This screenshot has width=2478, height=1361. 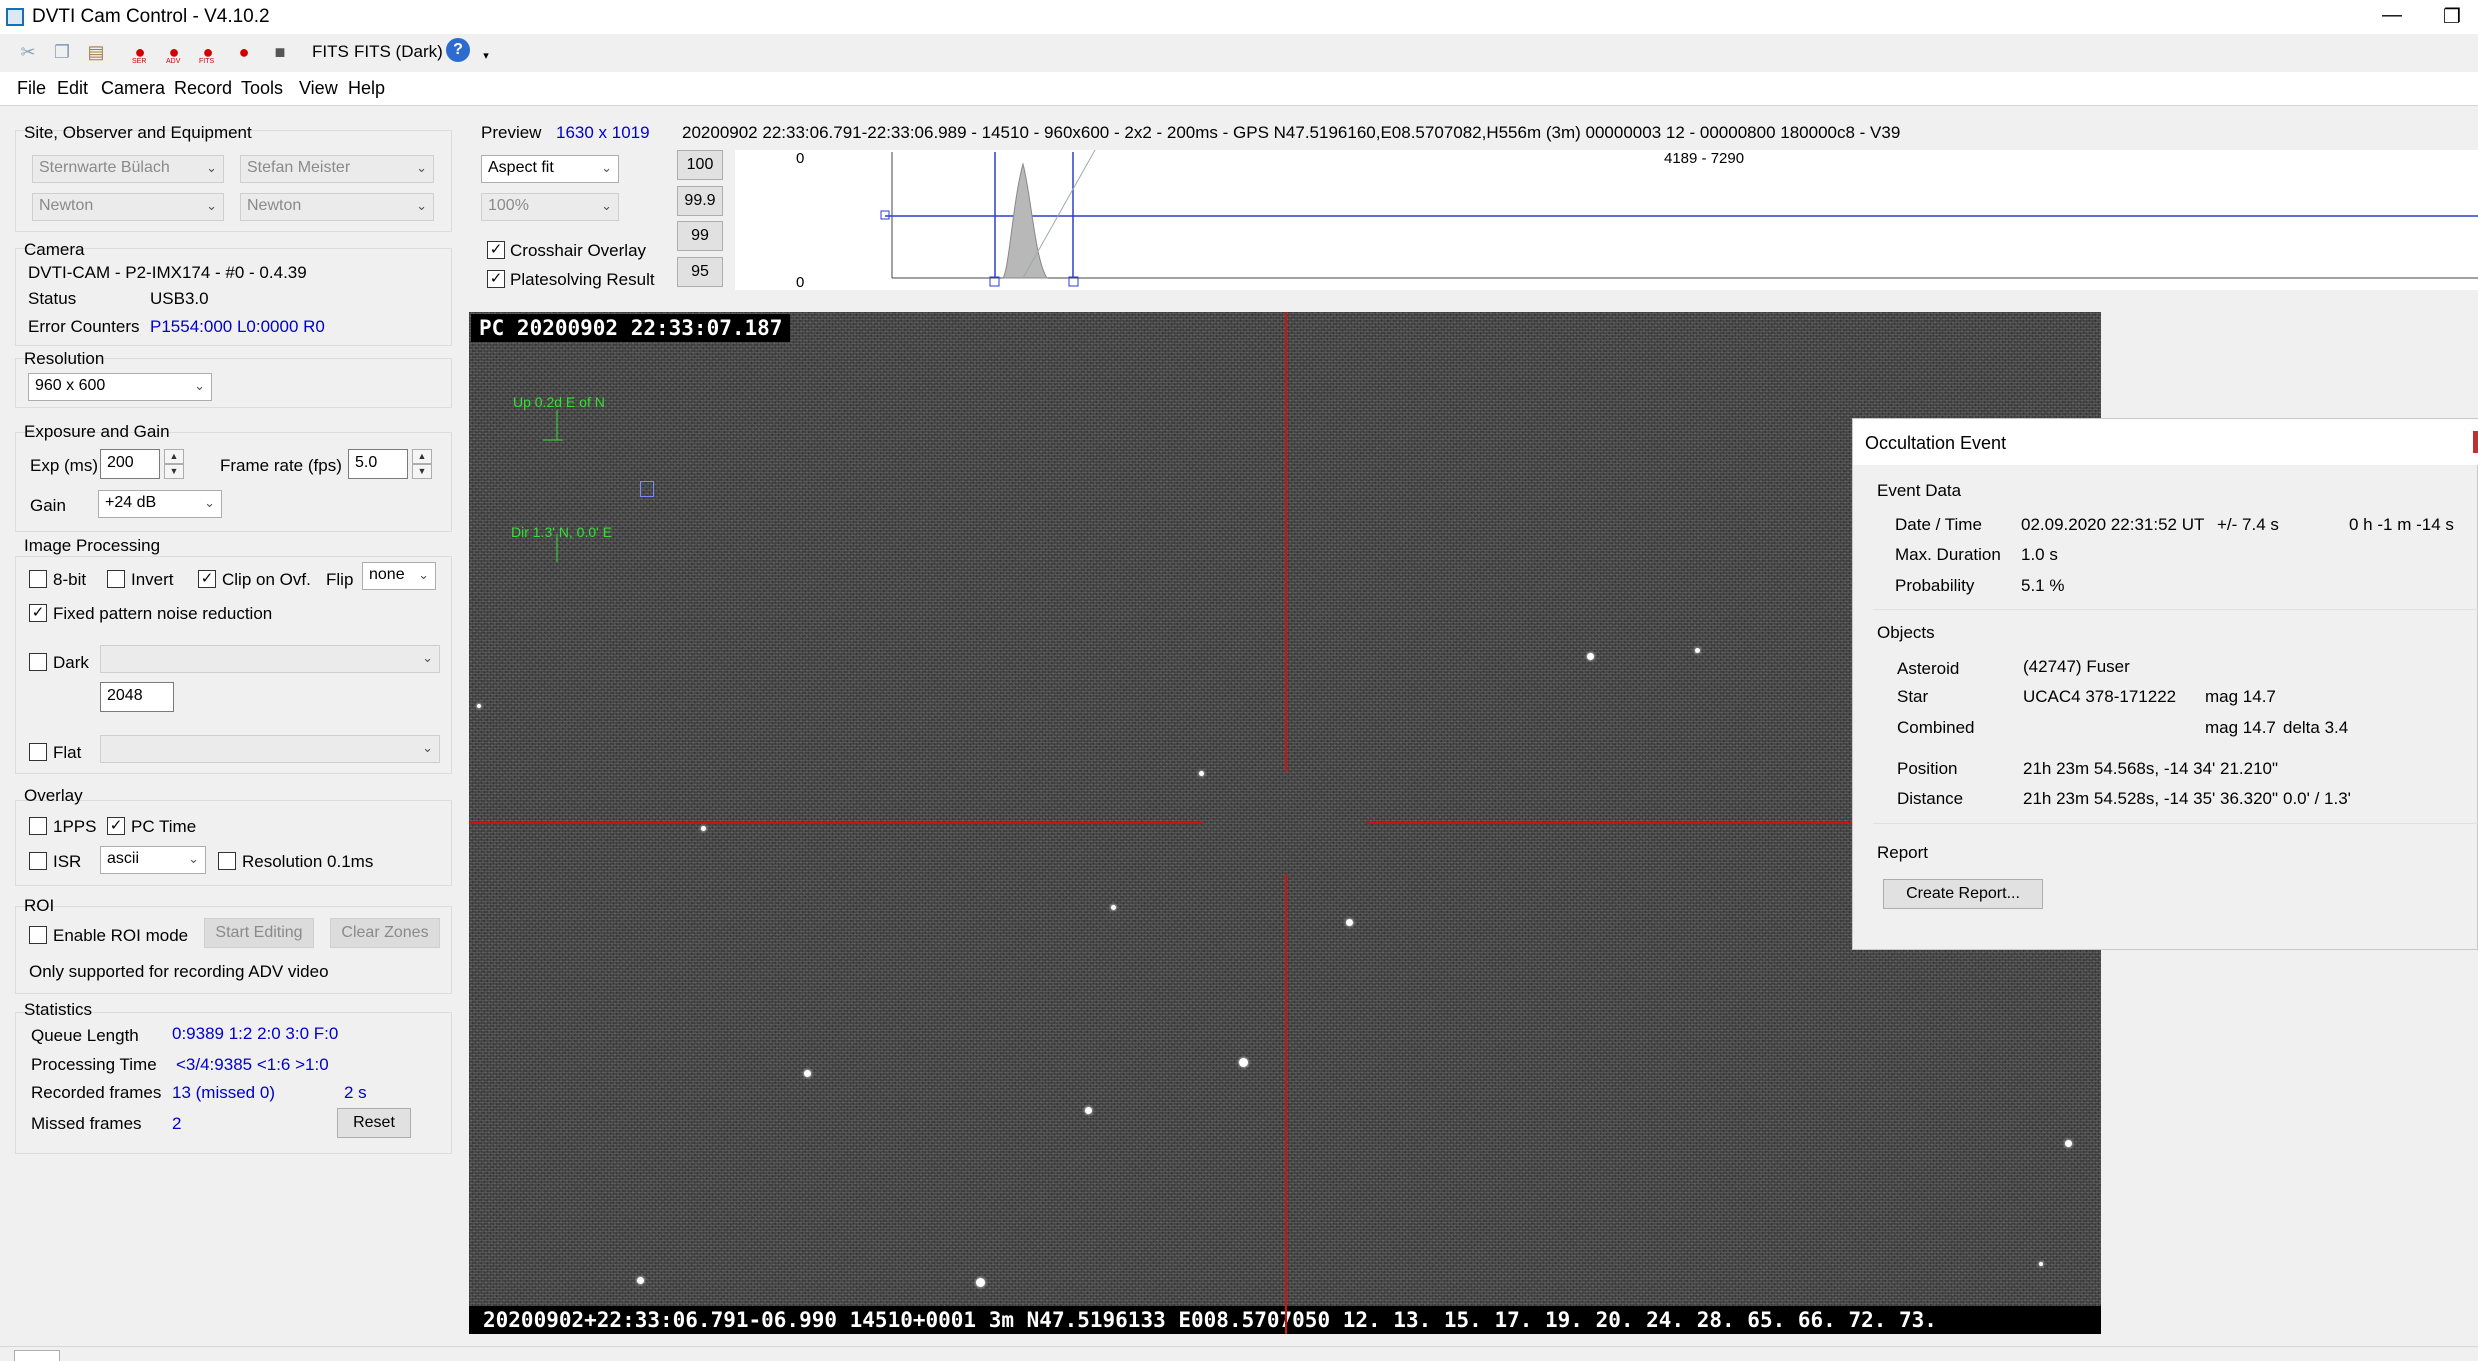 I want to click on site-select: Sternwarte Bülach ⌄, so click(x=128, y=169).